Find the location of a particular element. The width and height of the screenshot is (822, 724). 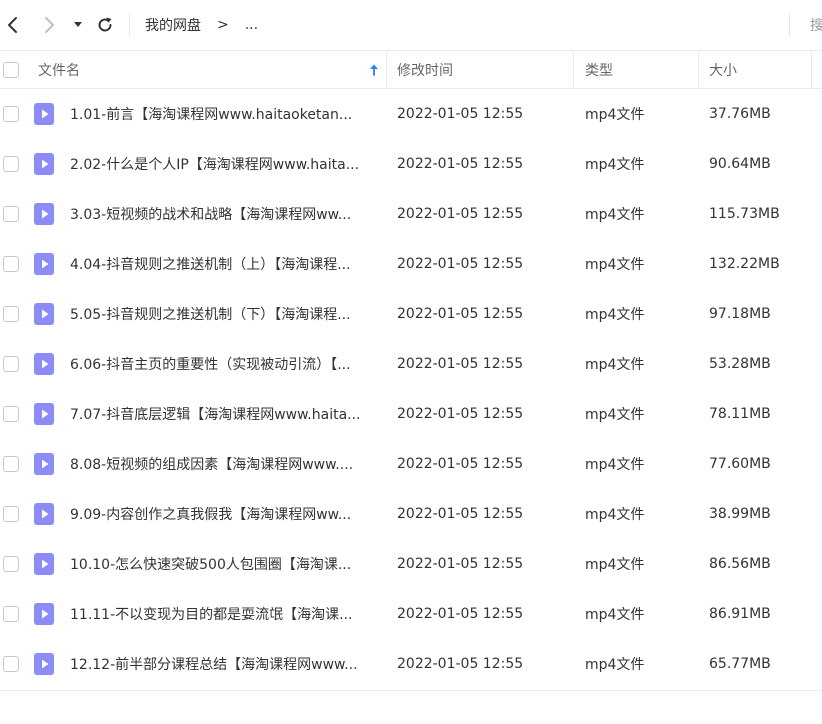

column-header-type: 类型 is located at coordinates (599, 70).